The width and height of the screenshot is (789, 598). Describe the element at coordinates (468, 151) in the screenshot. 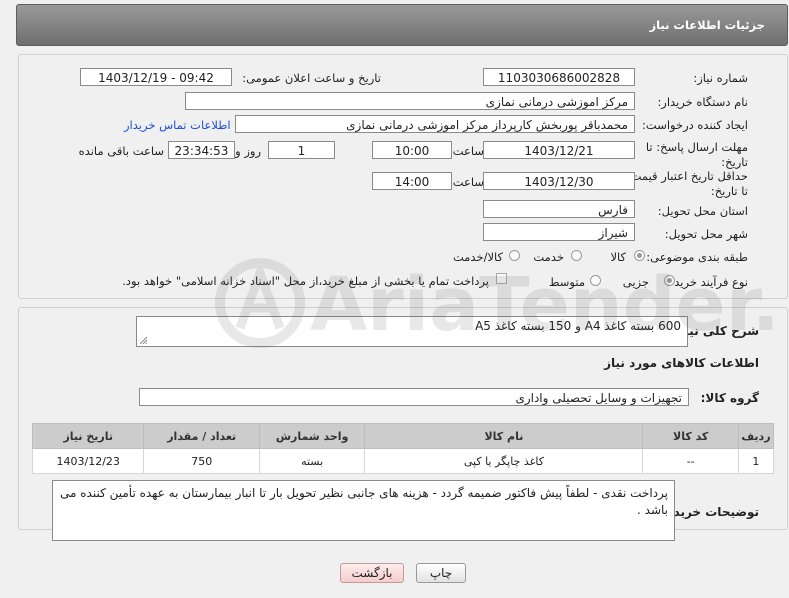

I see `reply-time-label: ساعت` at that location.